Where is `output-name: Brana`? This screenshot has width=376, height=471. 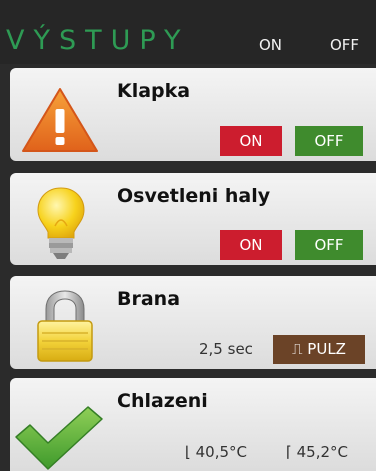
output-name: Brana is located at coordinates (149, 299).